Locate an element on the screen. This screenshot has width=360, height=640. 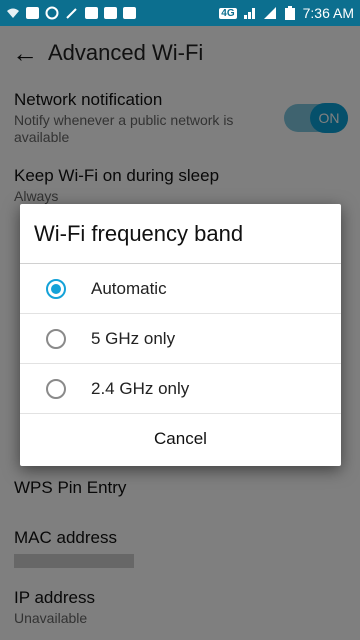
battery-icon is located at coordinates (290, 13).